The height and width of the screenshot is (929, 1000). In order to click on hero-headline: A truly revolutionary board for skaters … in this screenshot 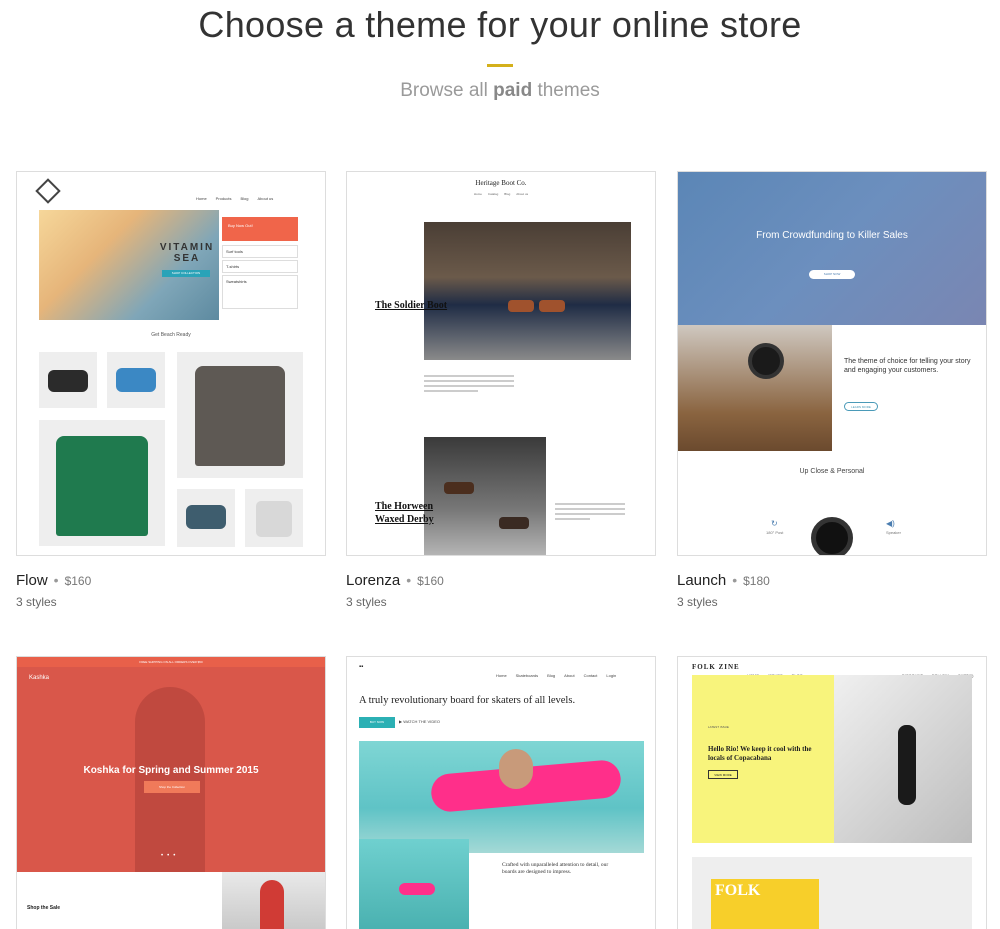, I will do `click(467, 700)`.